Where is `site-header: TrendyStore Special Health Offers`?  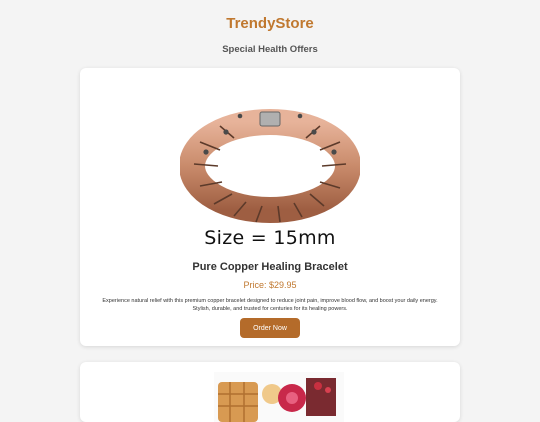
site-header: TrendyStore Special Health Offers is located at coordinates (270, 27).